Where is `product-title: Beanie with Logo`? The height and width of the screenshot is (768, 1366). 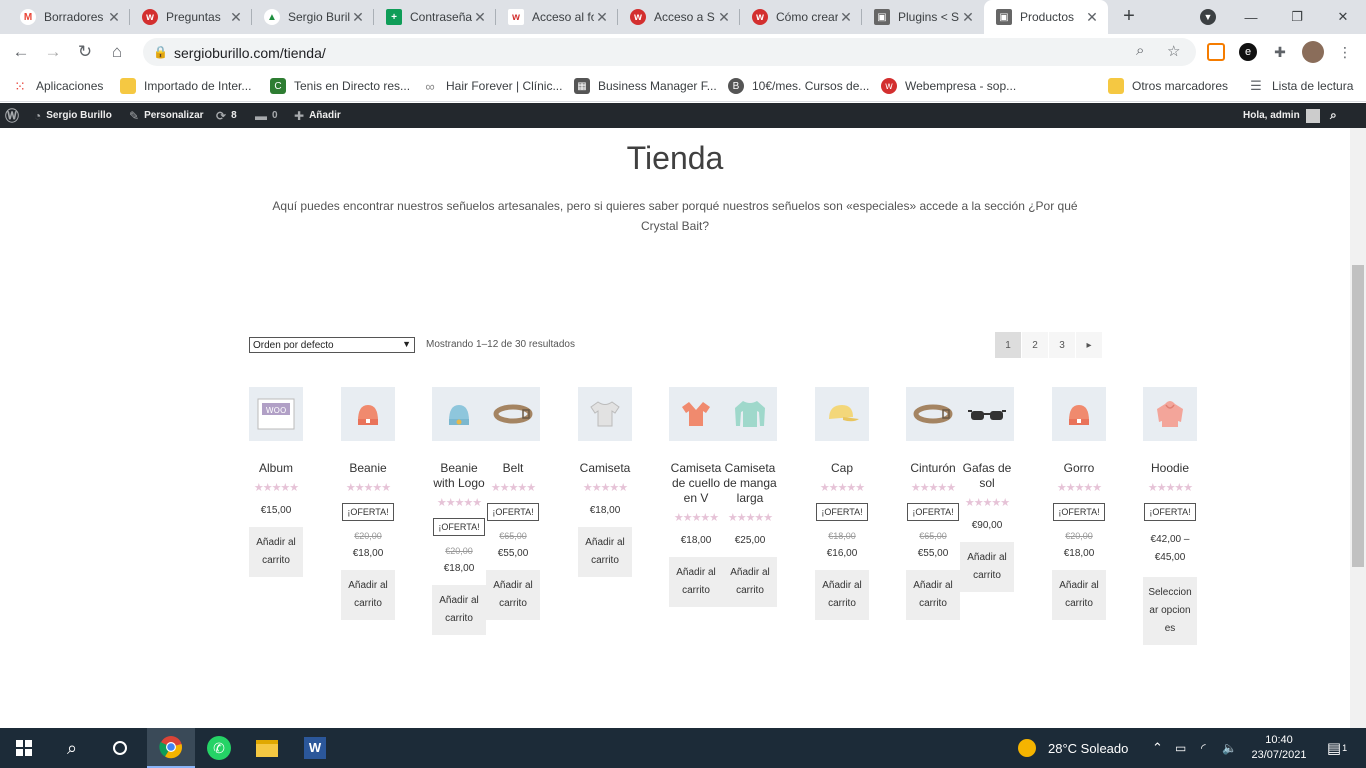 product-title: Beanie with Logo is located at coordinates (459, 476).